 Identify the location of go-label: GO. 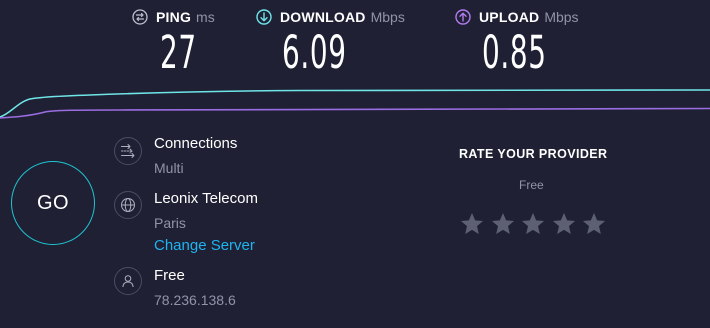
(53, 202).